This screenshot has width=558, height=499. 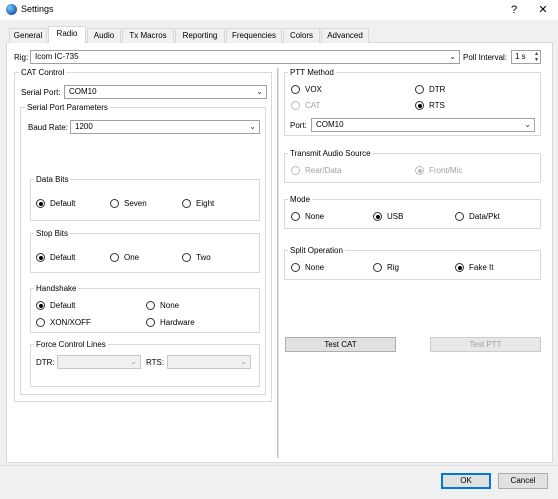 What do you see at coordinates (279, 465) in the screenshot?
I see `footer-divider` at bounding box center [279, 465].